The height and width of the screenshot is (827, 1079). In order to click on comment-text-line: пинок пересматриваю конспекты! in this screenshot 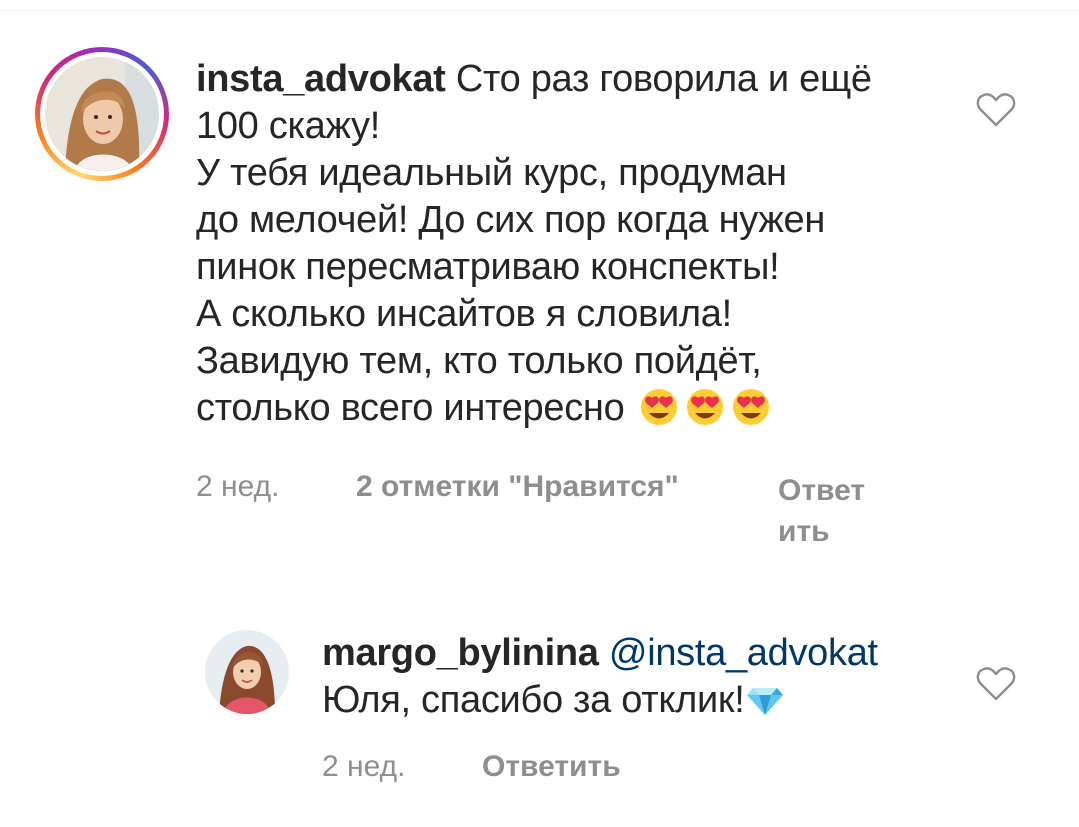, I will do `click(488, 267)`.